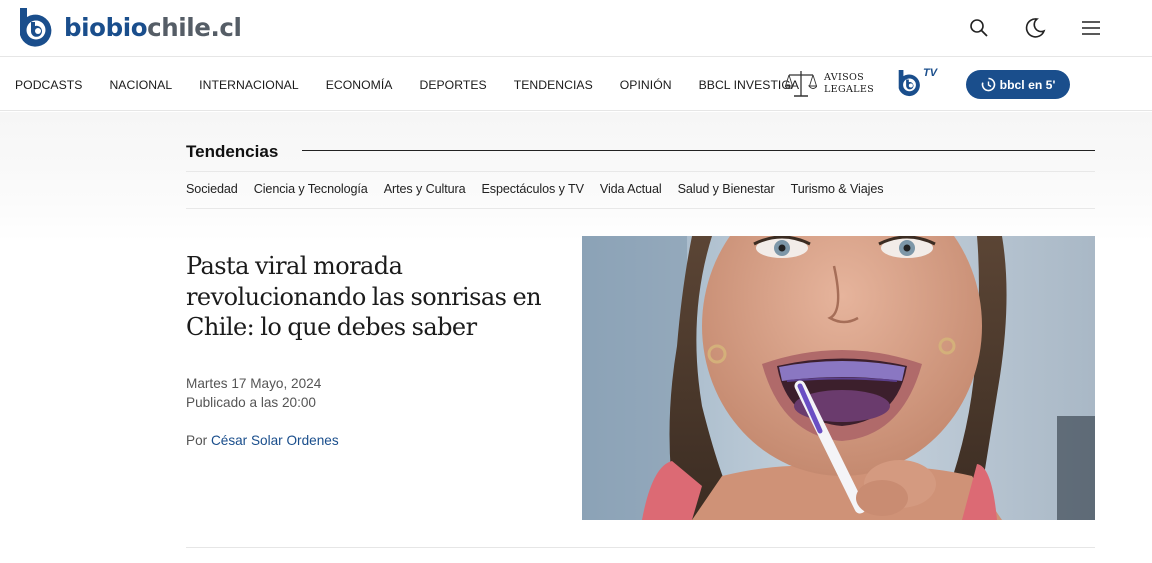  I want to click on section-title: Tendencias, so click(232, 152).